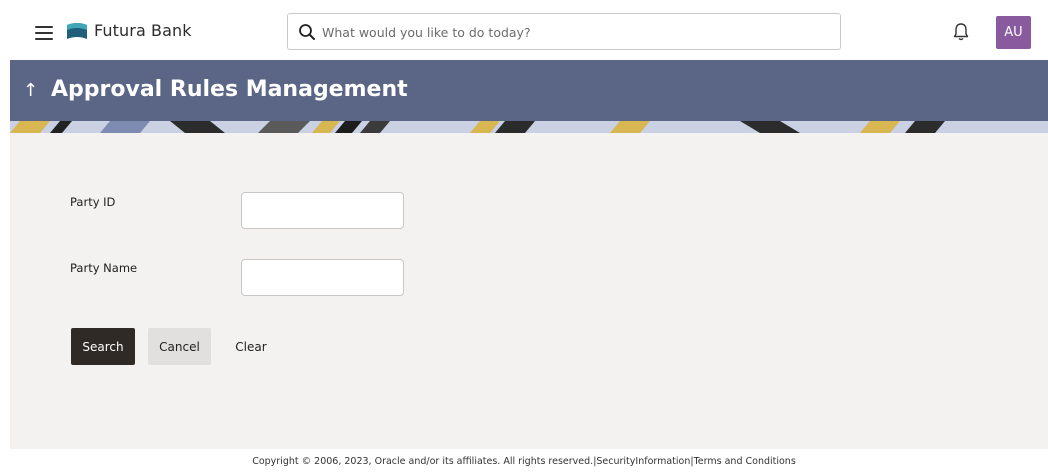 The image size is (1048, 472). Describe the element at coordinates (643, 461) in the screenshot. I see `security-information-link: SecurityInformation` at that location.